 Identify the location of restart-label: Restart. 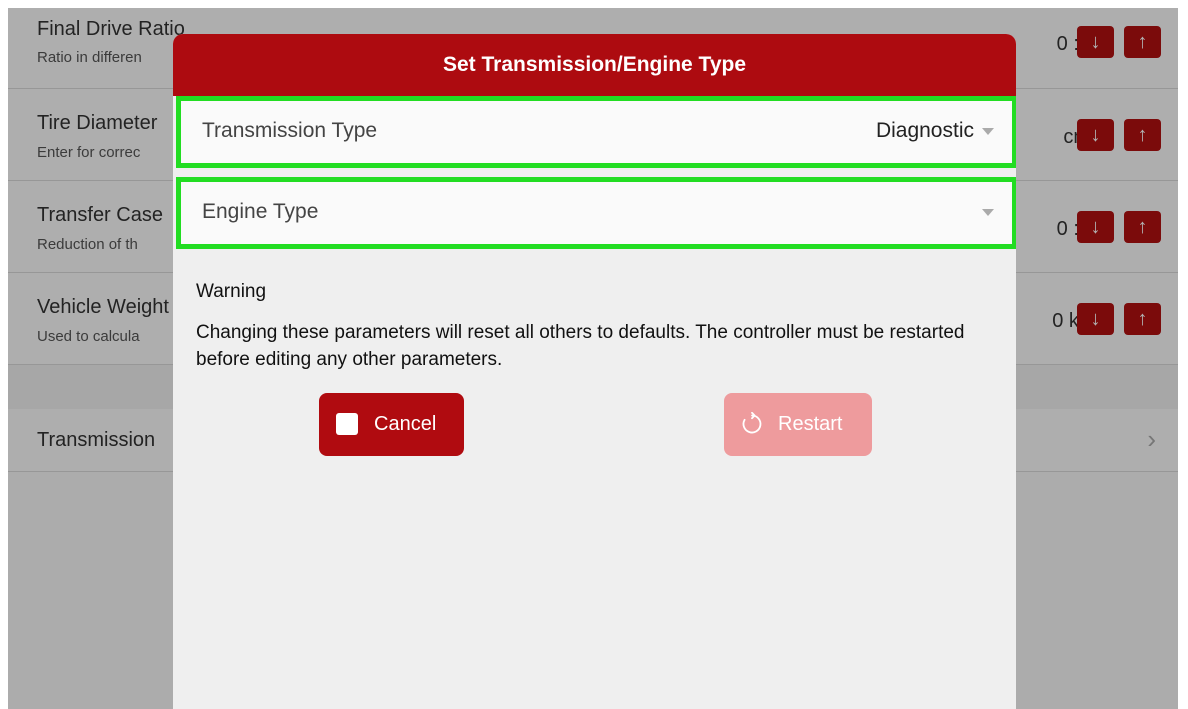
(810, 424).